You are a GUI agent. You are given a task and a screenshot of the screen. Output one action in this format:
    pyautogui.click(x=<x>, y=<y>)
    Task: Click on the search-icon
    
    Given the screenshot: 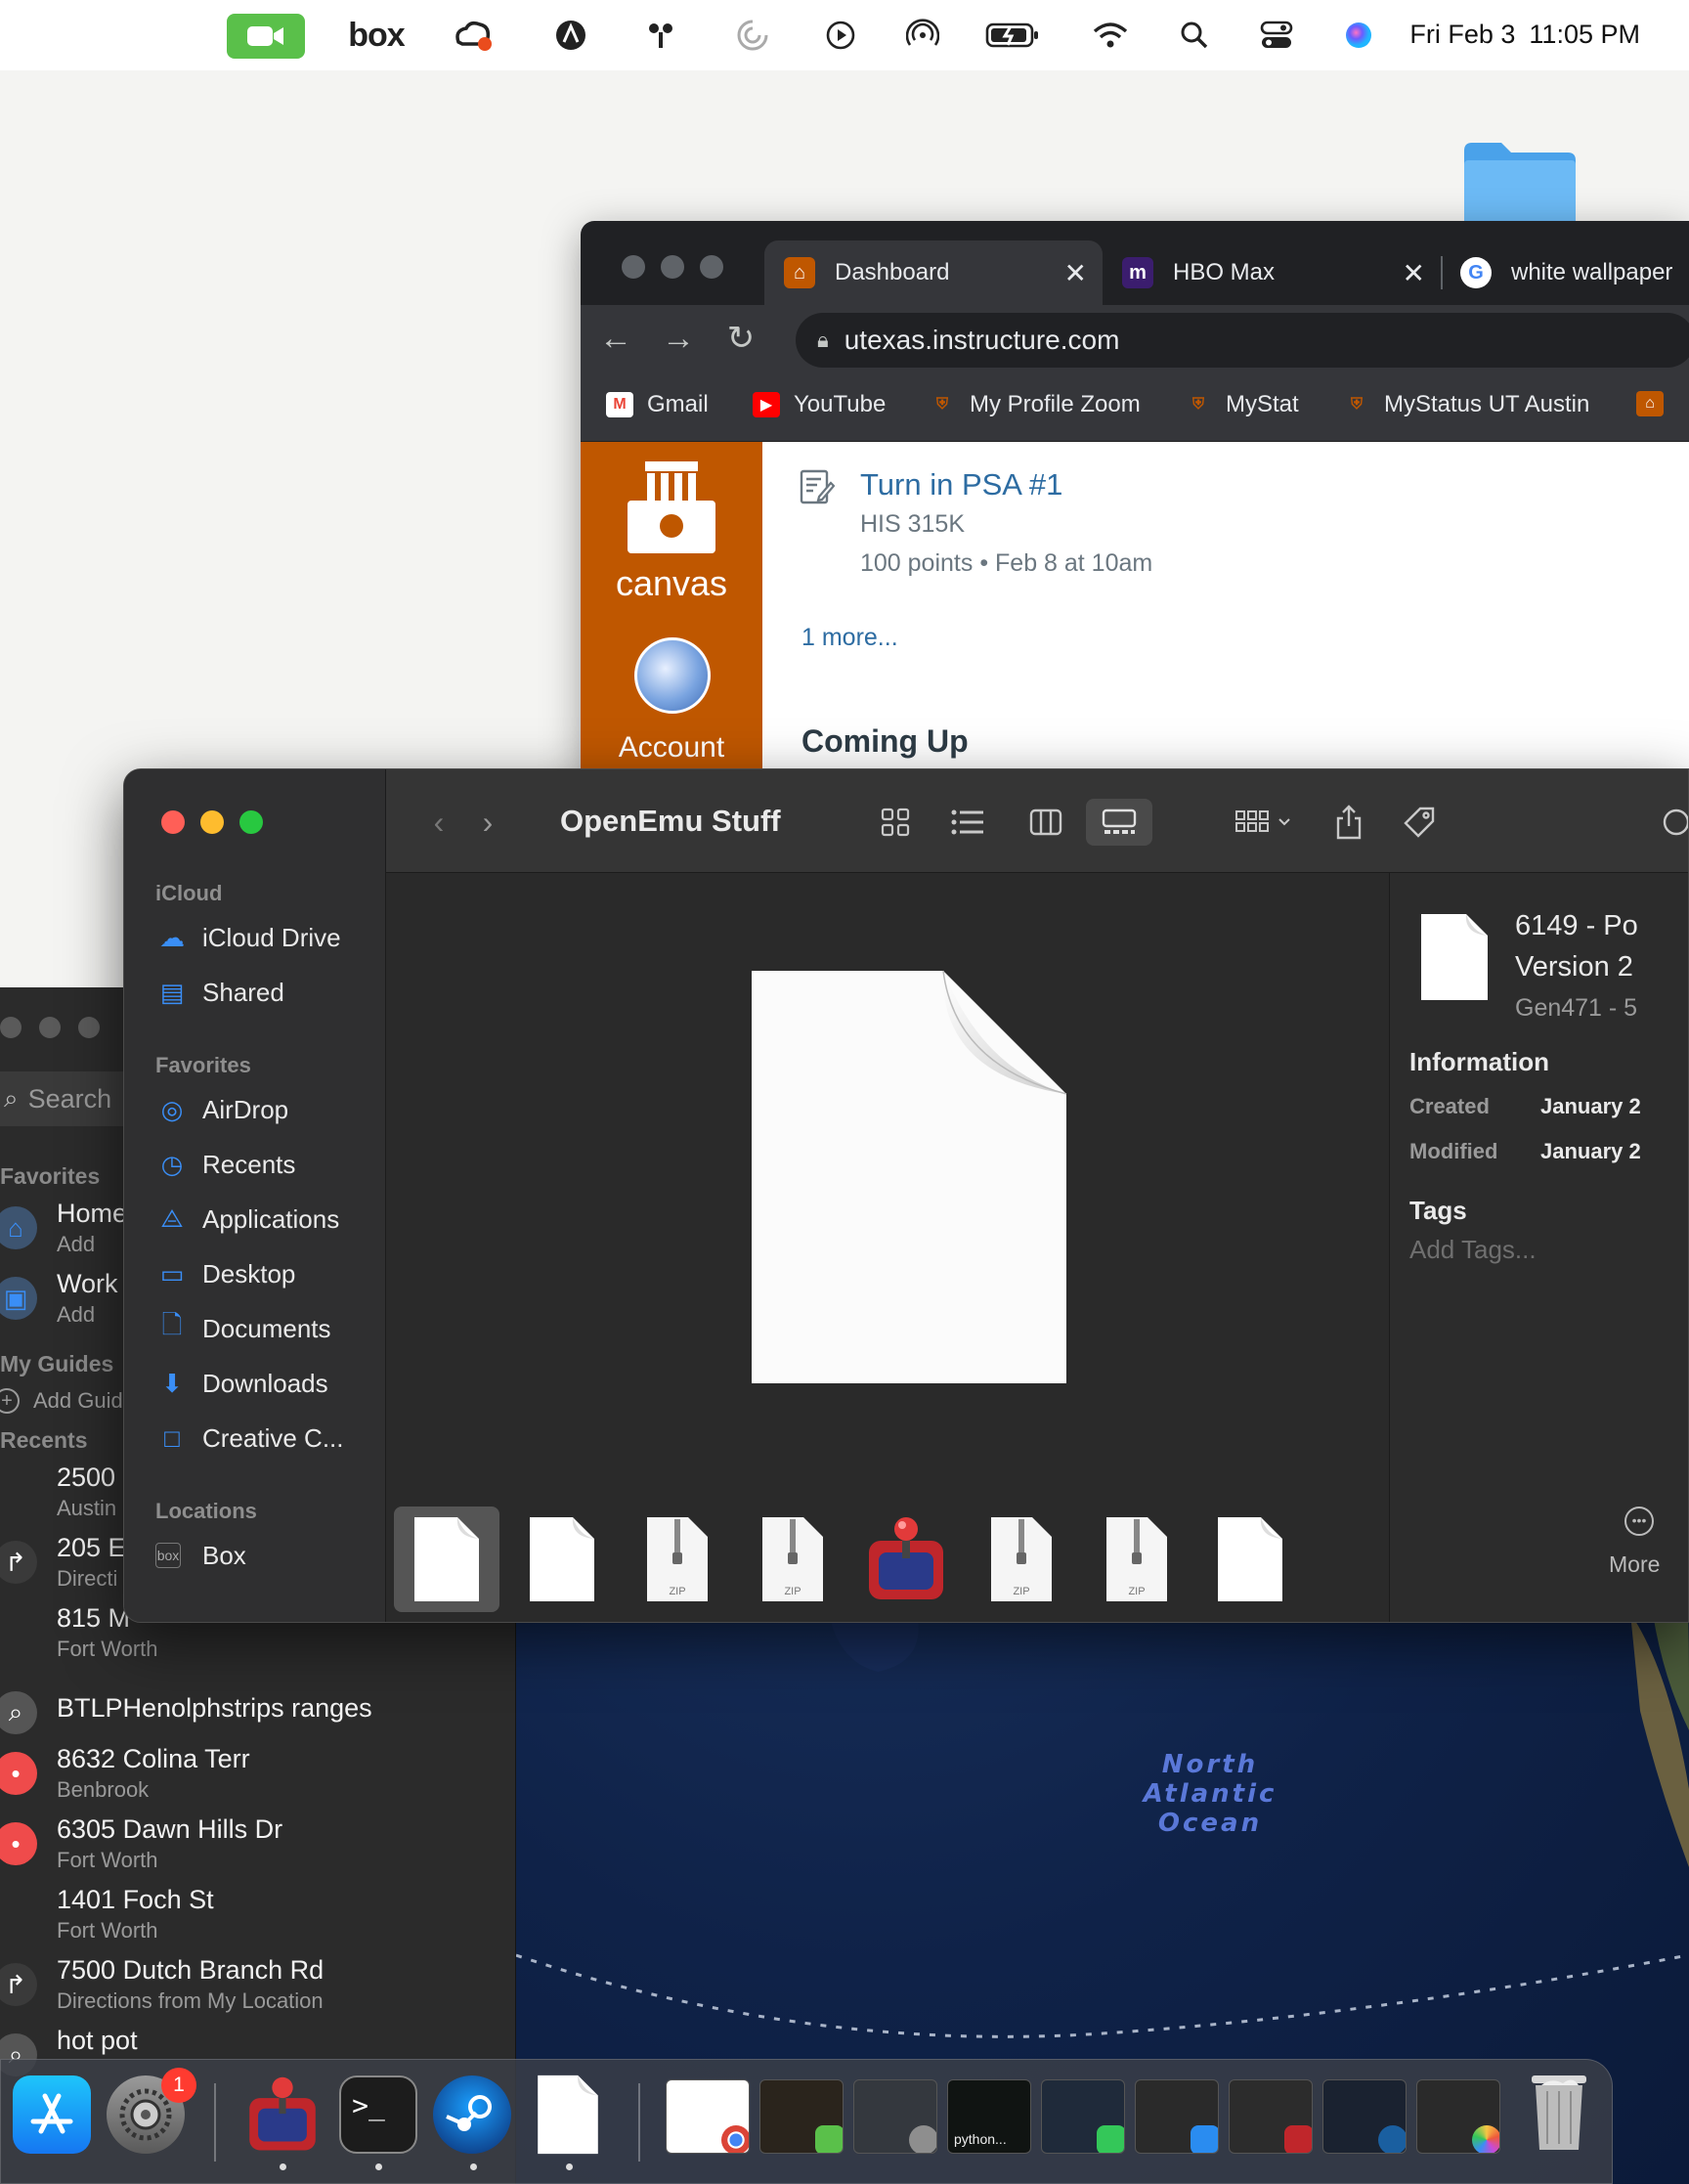 What is the action you would take?
    pyautogui.click(x=1194, y=35)
    